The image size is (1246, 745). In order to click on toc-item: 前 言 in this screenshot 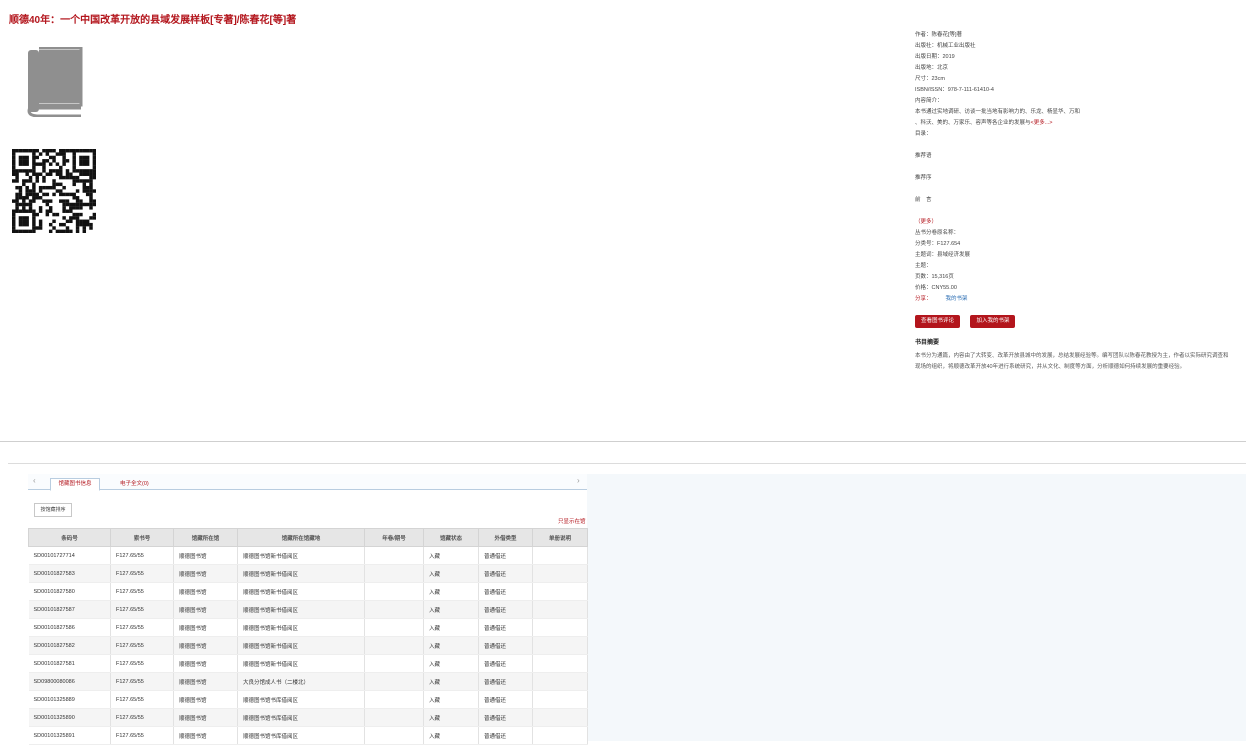, I will do `click(923, 200)`.